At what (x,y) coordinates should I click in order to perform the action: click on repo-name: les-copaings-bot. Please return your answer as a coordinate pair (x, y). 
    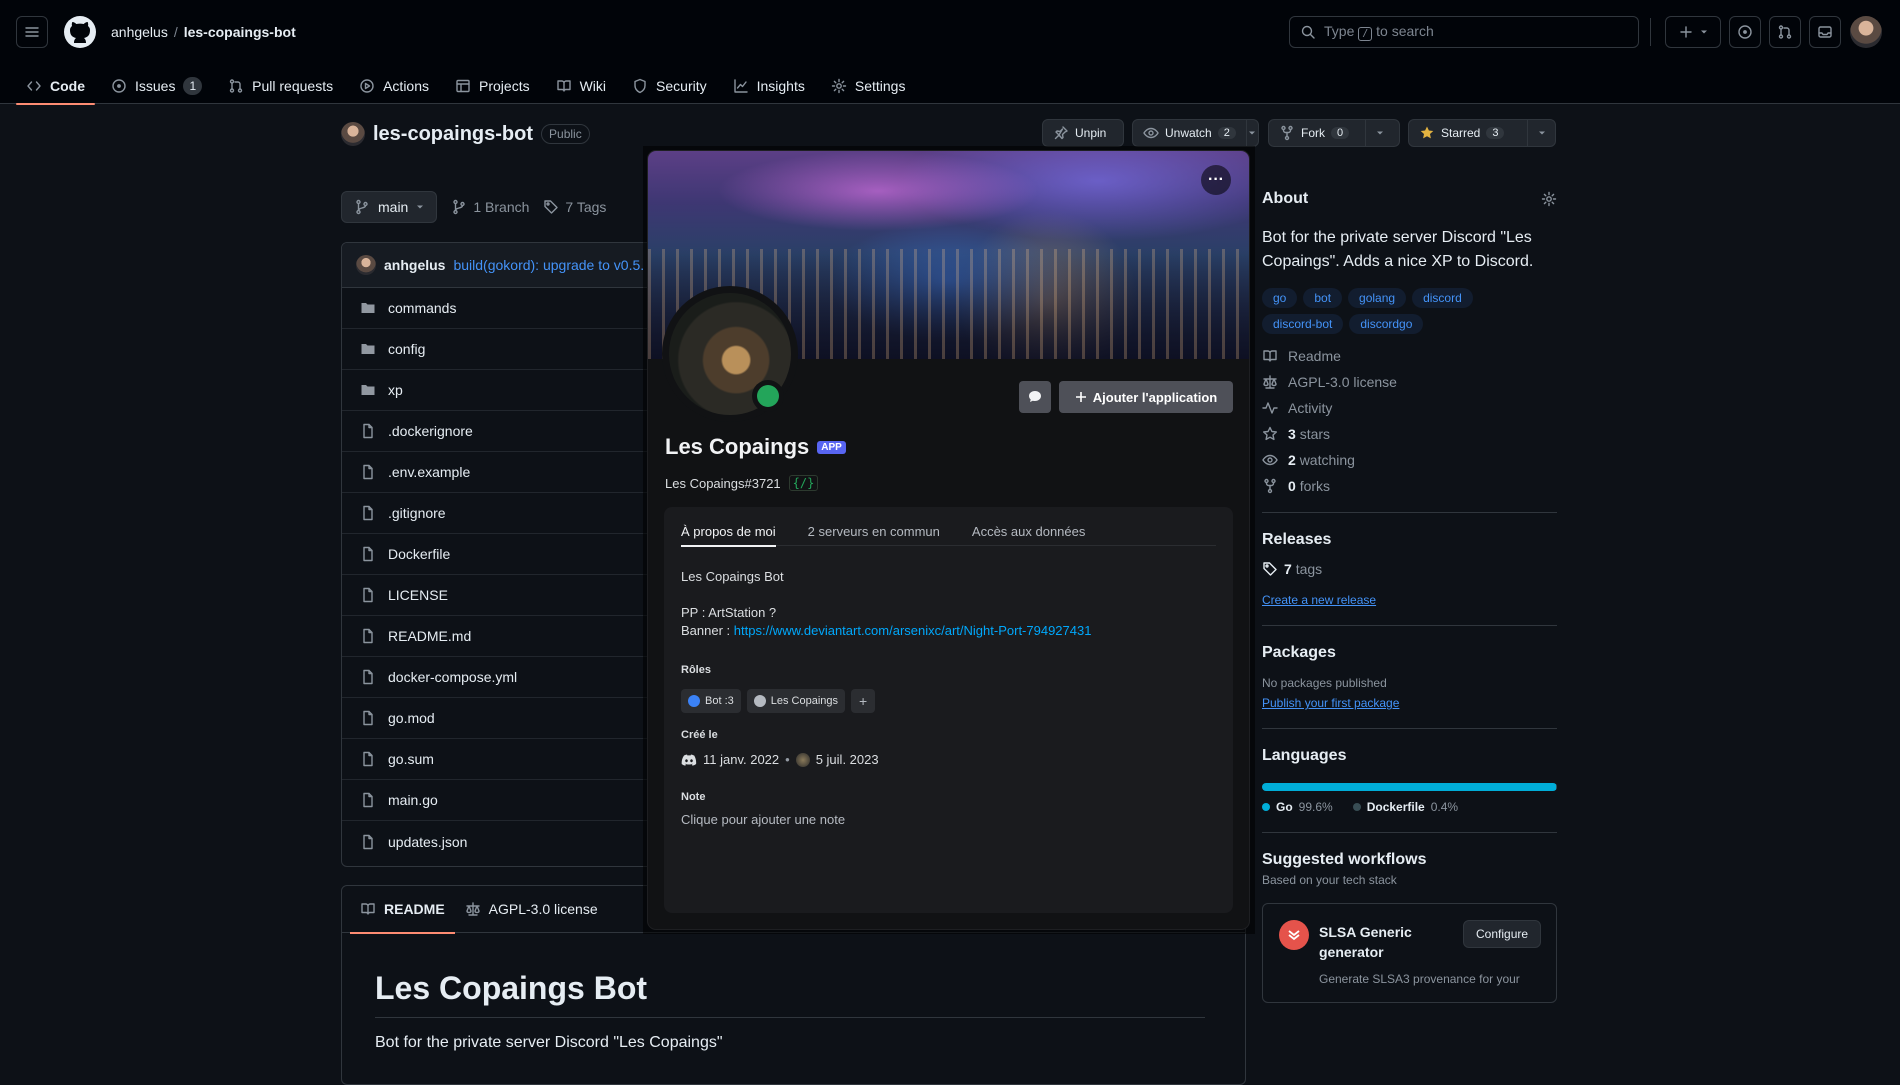
    Looking at the image, I should click on (453, 134).